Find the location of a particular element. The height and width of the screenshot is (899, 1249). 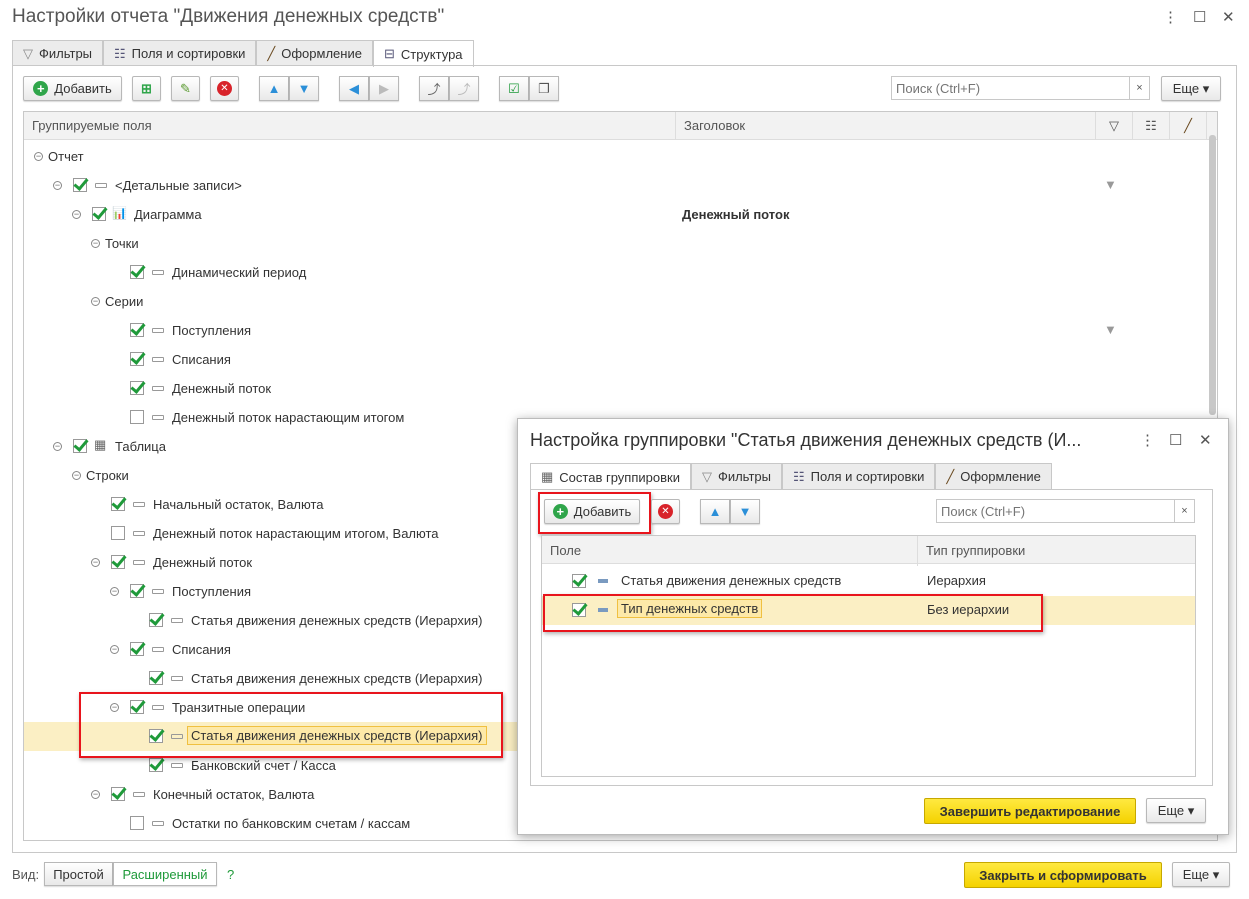

close-and-generate-button: Закрыть и сформировать is located at coordinates (1063, 875).